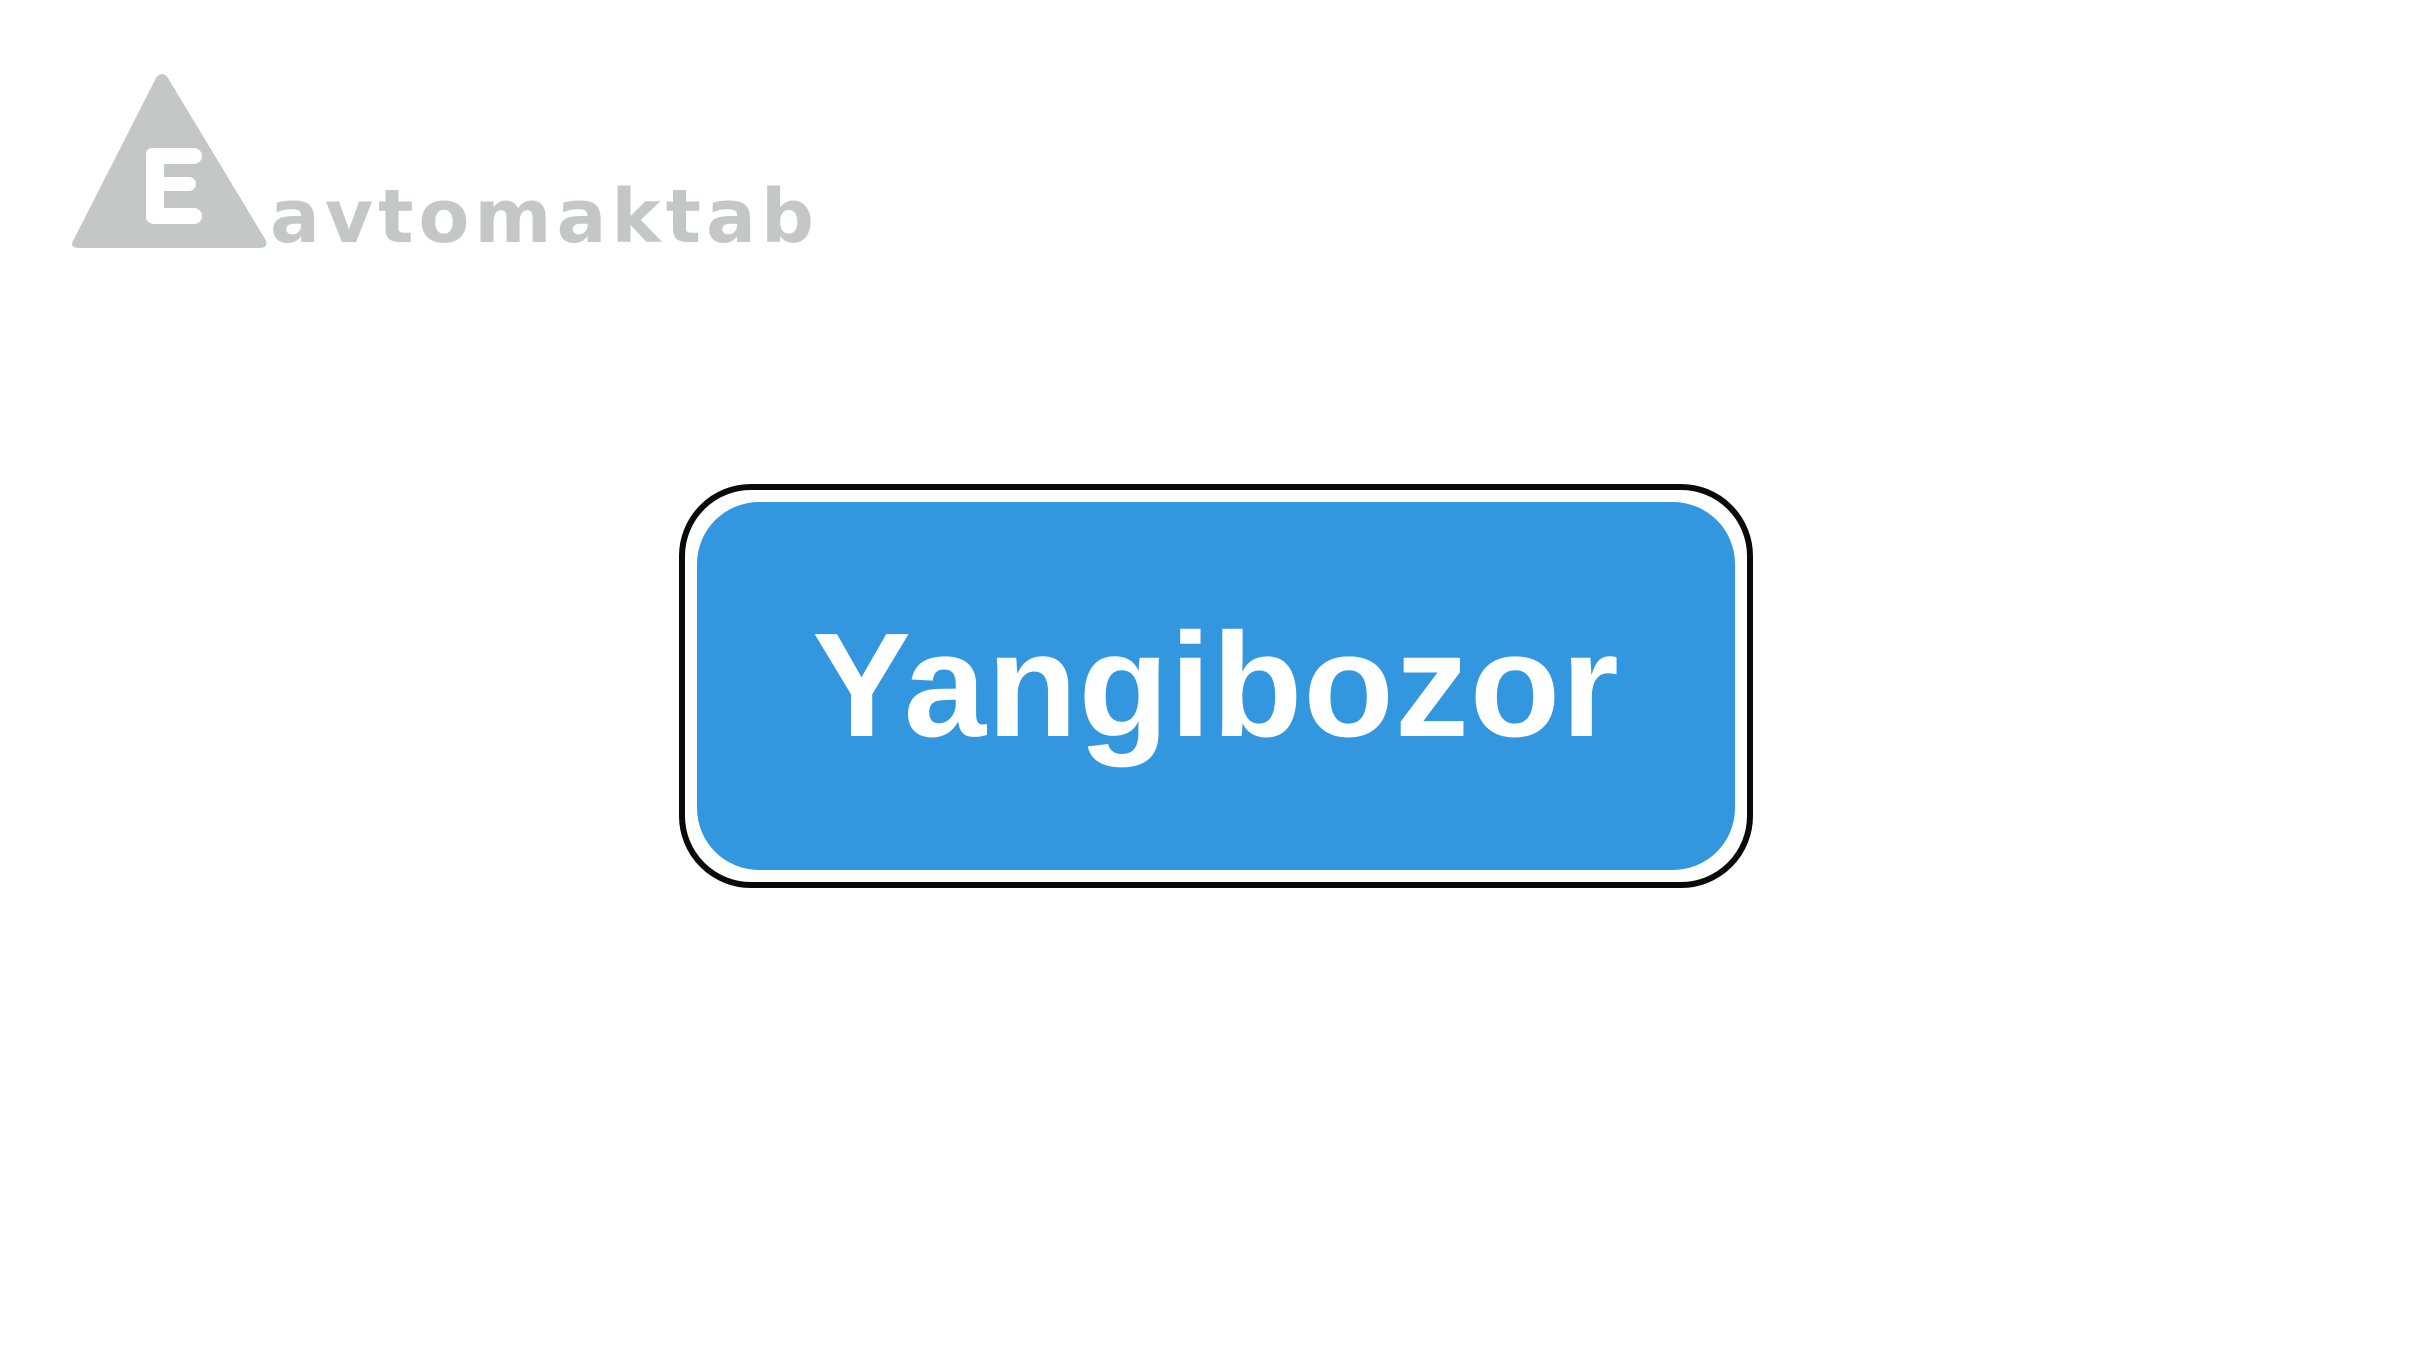  What do you see at coordinates (169, 161) in the screenshot?
I see `triangle-e-logo-icon` at bounding box center [169, 161].